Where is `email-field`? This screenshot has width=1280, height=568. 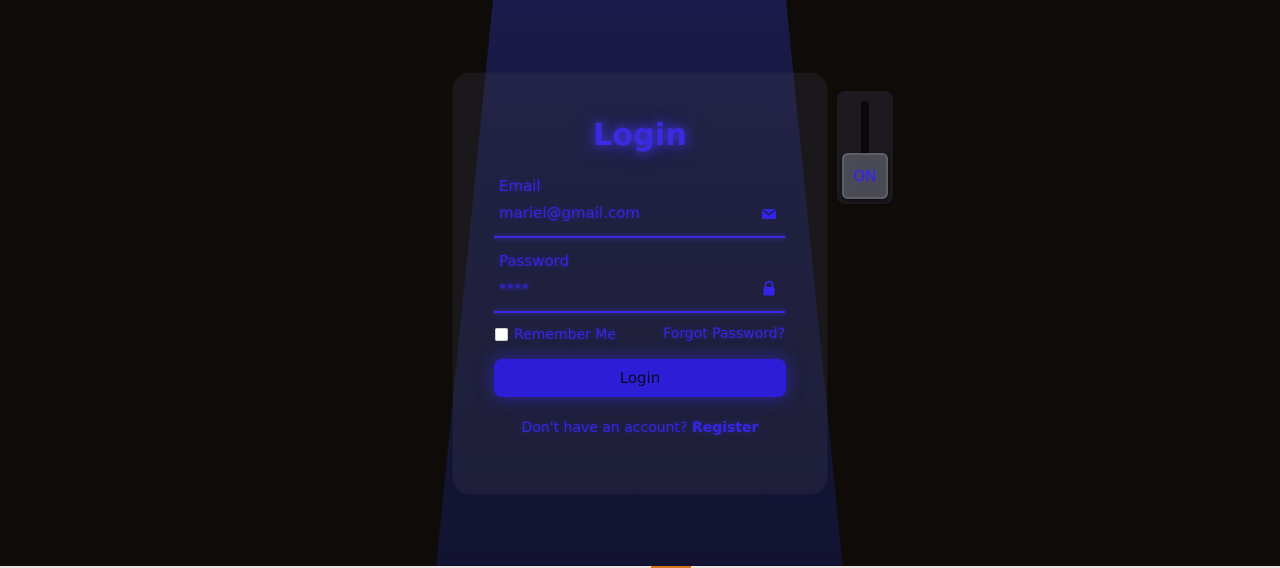 email-field is located at coordinates (624, 213).